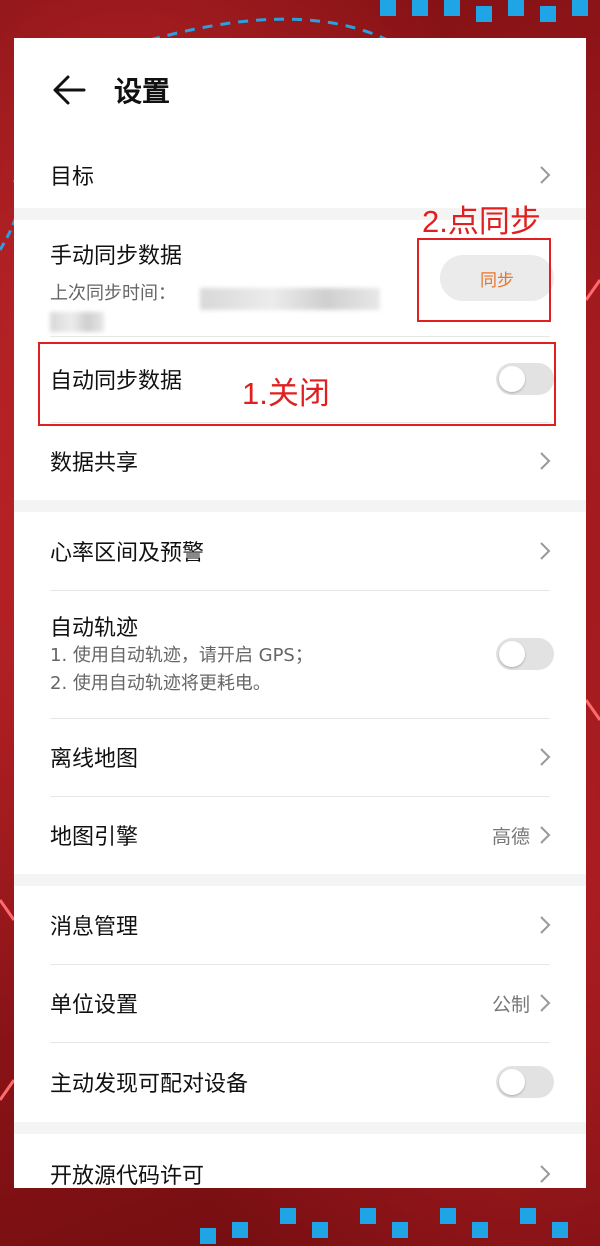 This screenshot has height=1246, width=600. I want to click on row-auto-track: 自动轨迹 1. 使用自动轨迹，请开启 GPS； 2. 使用自动轨迹将更耗电。, so click(300, 654).